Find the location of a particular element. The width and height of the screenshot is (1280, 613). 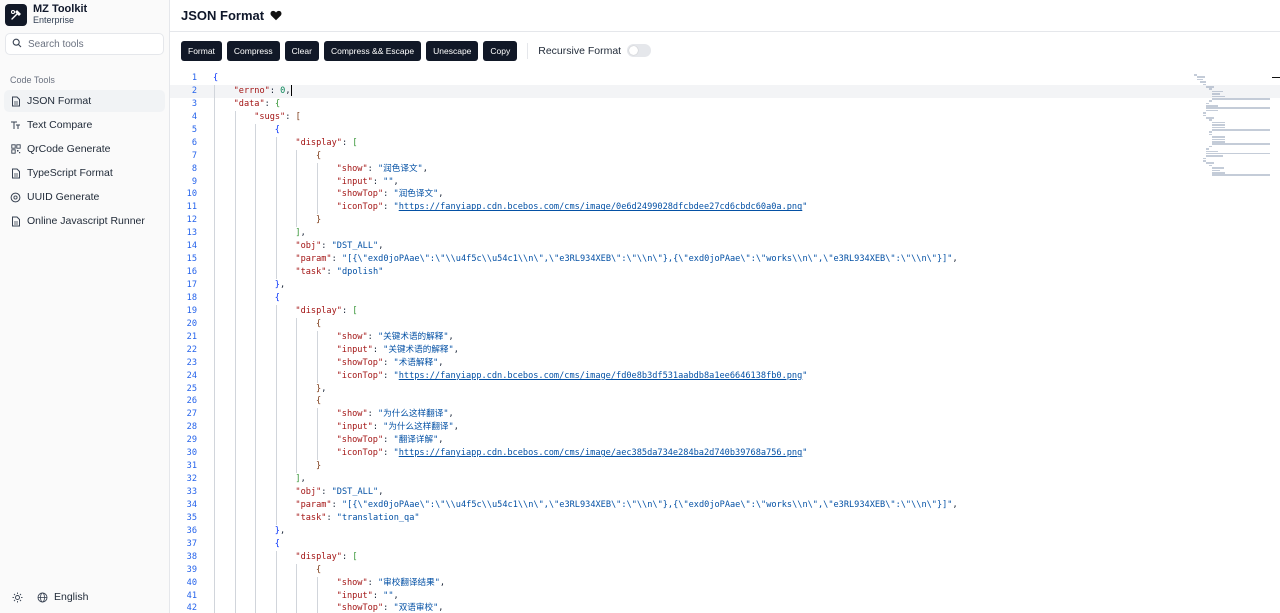

code-line: 10 "showTop": "润色译文", is located at coordinates (725, 195).